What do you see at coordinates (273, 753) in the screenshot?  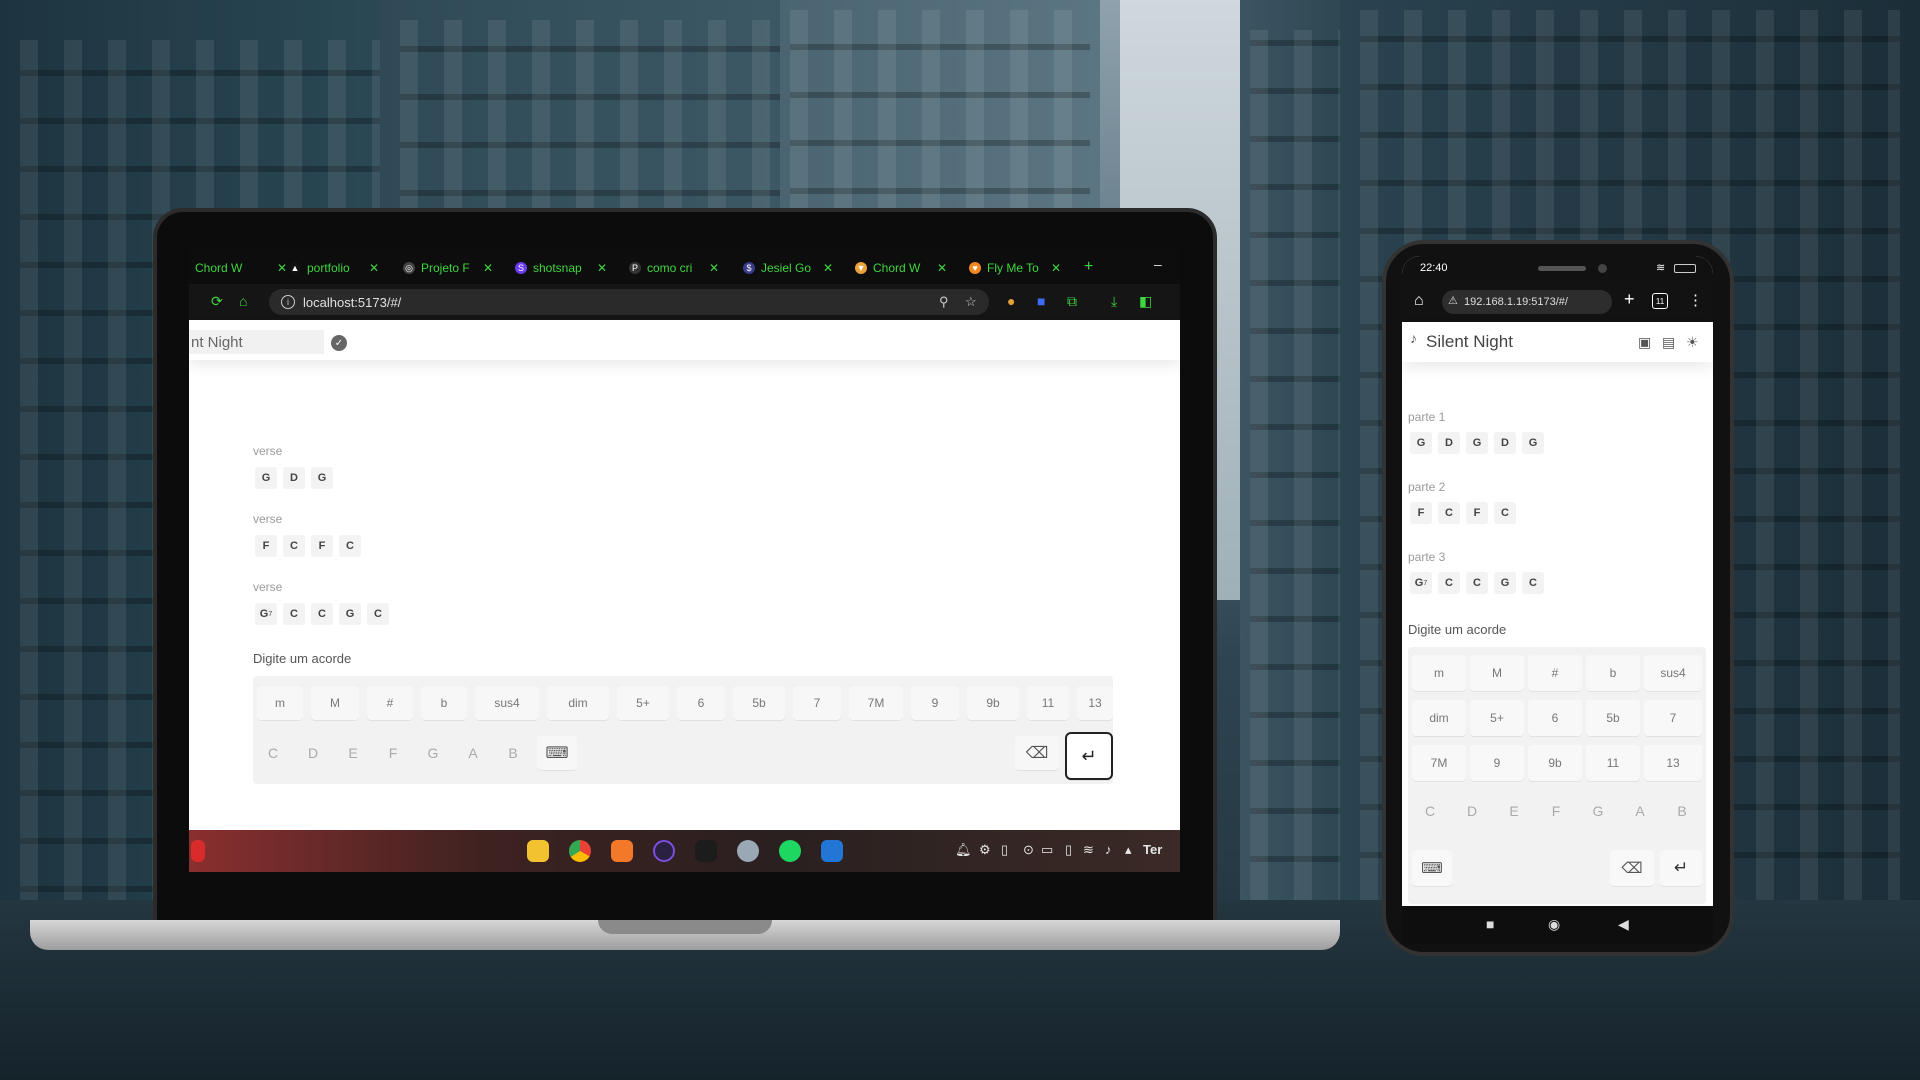 I see `key-note-C: C` at bounding box center [273, 753].